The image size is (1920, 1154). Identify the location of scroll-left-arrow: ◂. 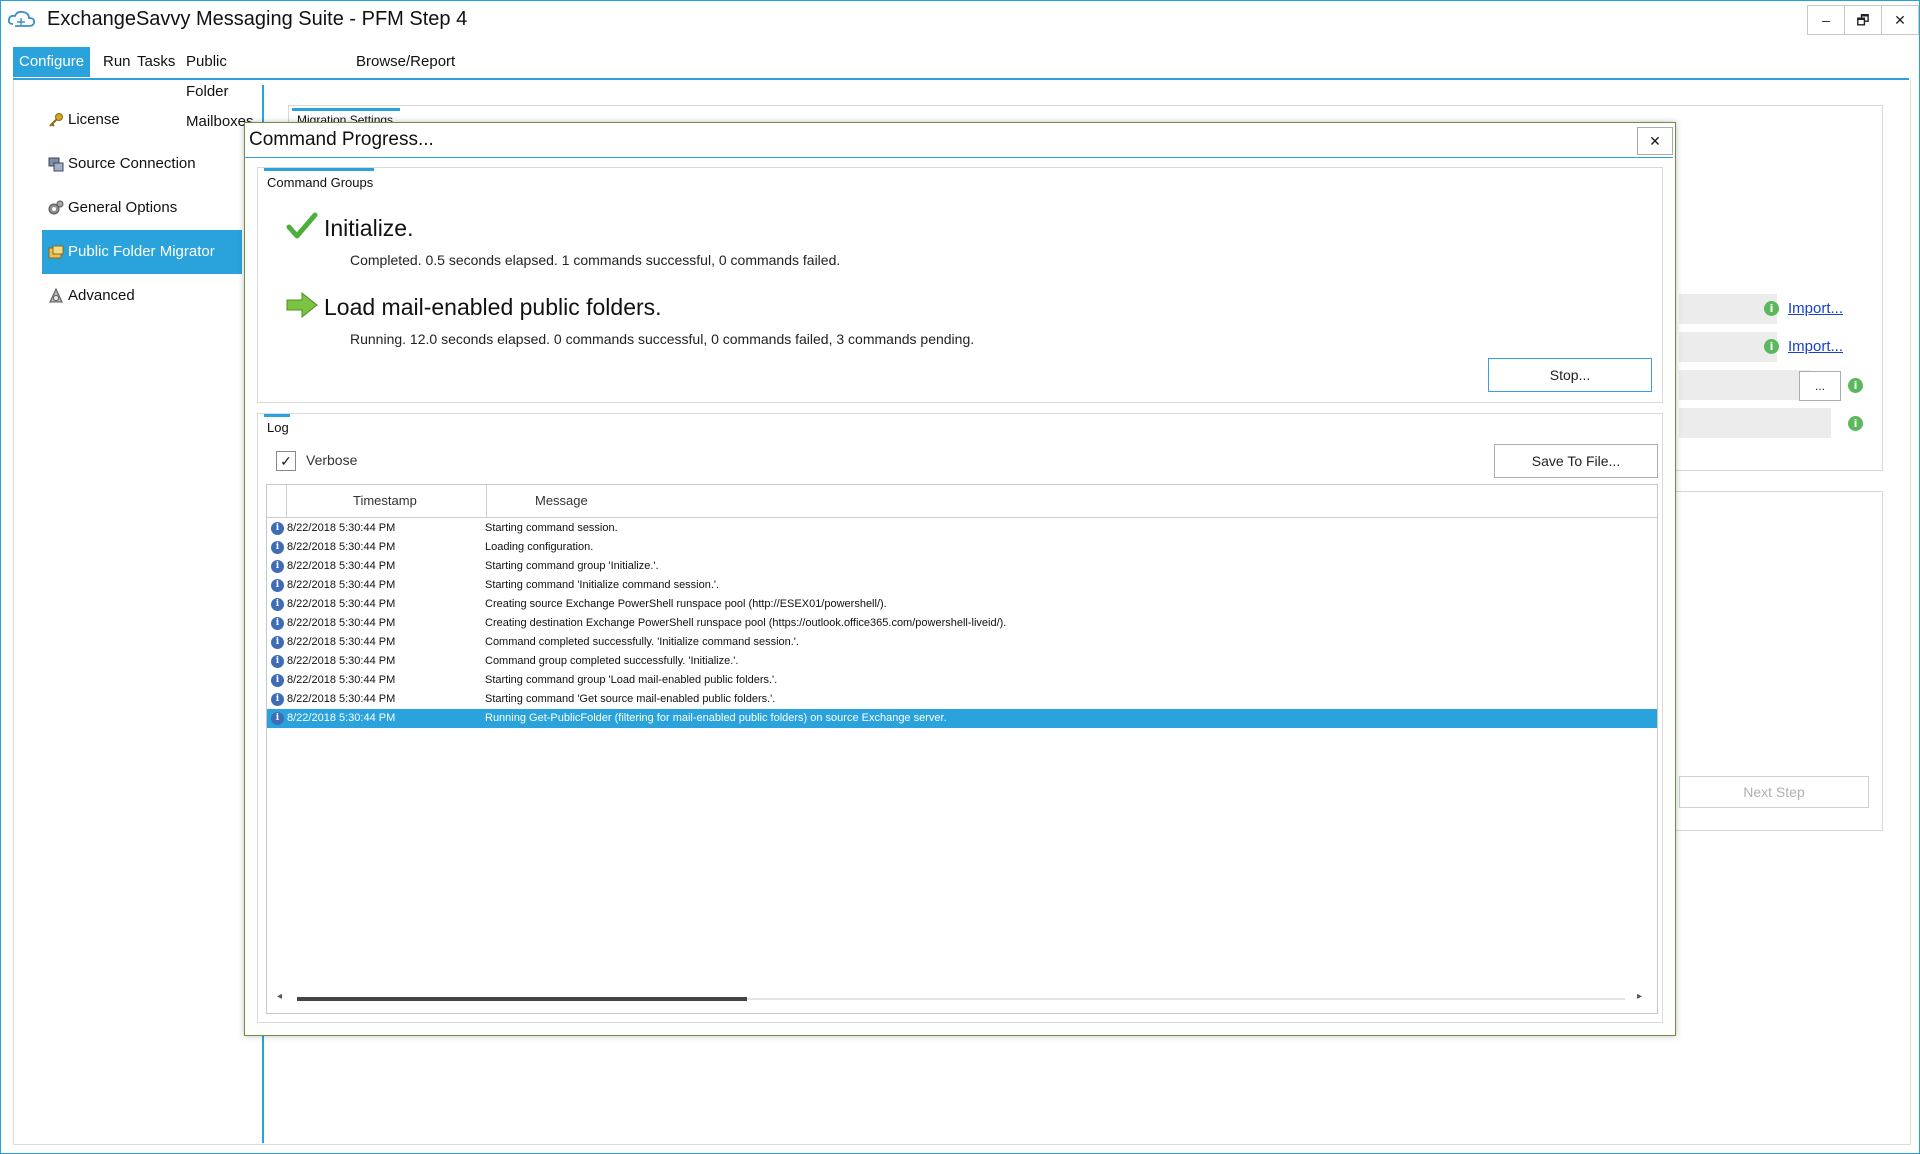
(279, 996).